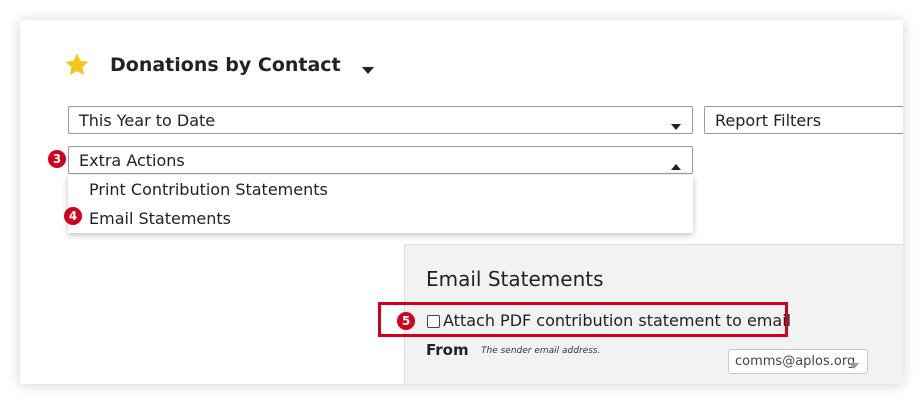 Image resolution: width=923 pixels, height=404 pixels. I want to click on from-email-select: comms@aplos.org, so click(798, 361).